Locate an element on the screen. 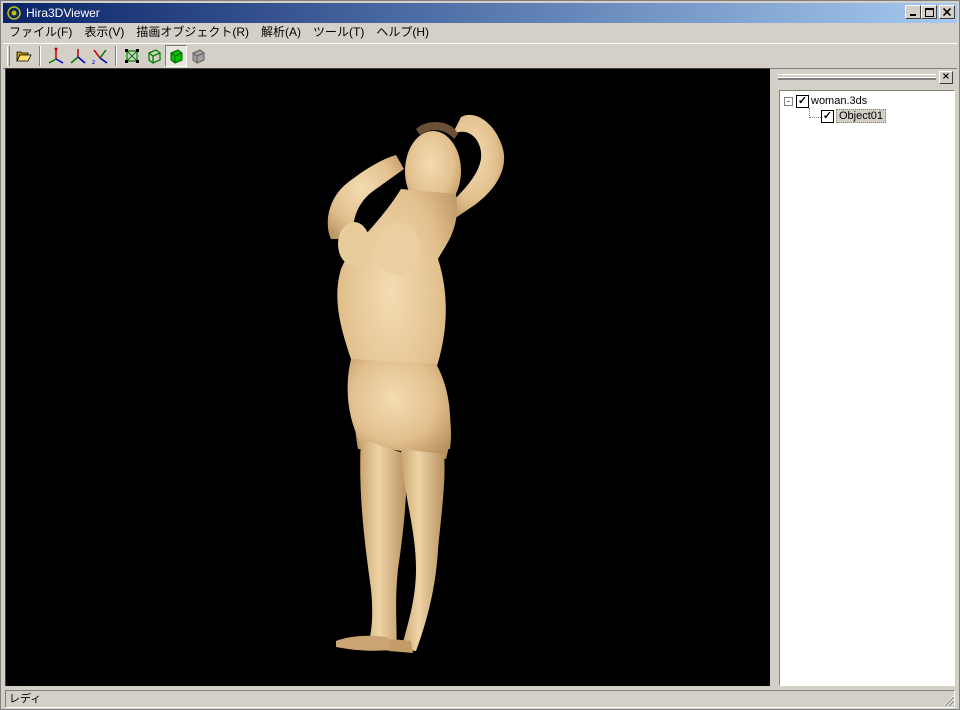 This screenshot has height=710, width=960. toolbar: z is located at coordinates (480, 56).